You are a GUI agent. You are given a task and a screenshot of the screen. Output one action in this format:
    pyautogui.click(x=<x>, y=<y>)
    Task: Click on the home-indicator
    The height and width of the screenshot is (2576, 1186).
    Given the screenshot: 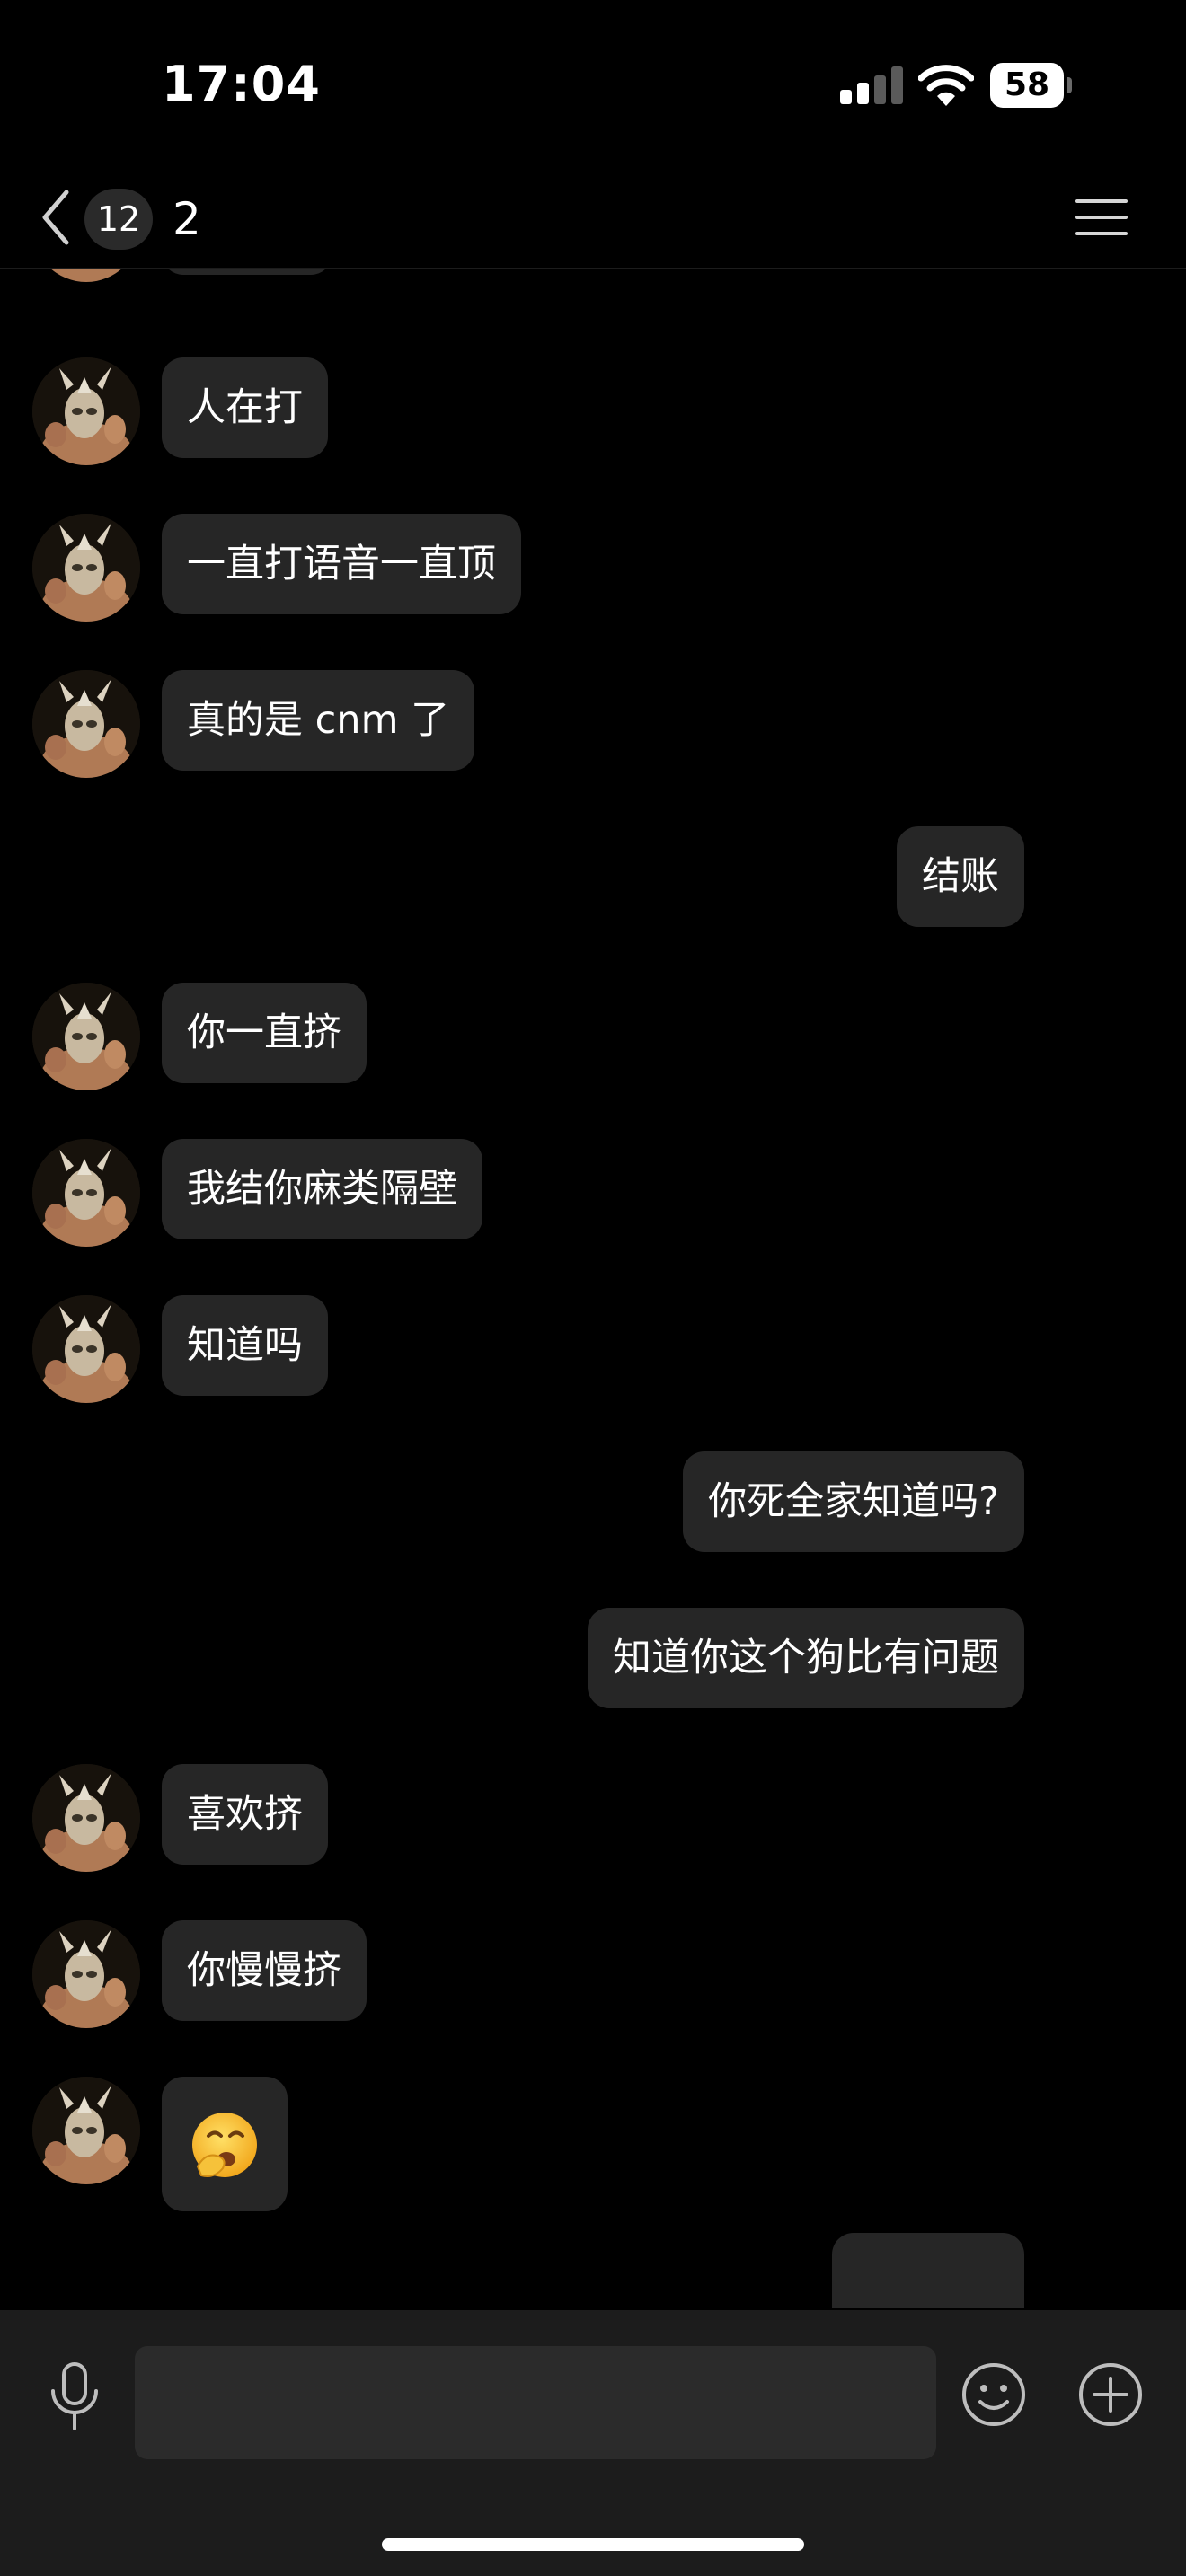 What is the action you would take?
    pyautogui.click(x=593, y=2544)
    